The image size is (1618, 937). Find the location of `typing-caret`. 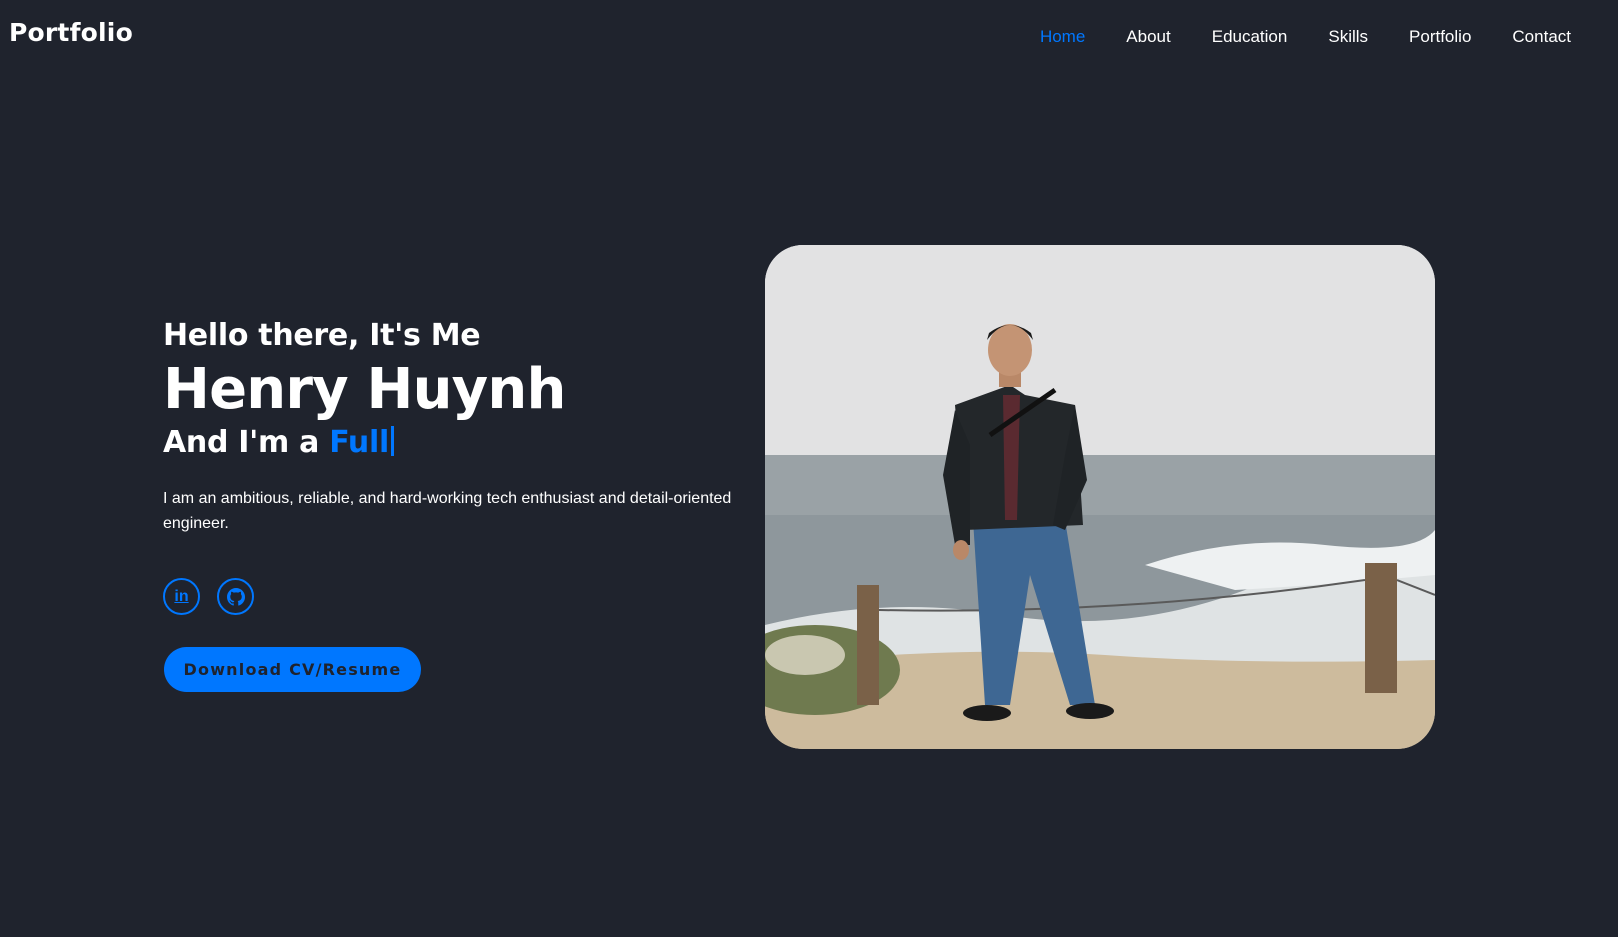

typing-caret is located at coordinates (392, 441).